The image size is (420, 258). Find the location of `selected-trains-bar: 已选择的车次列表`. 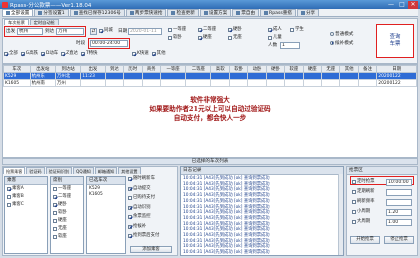

selected-trains-bar: 已选择的车次列表 is located at coordinates (210, 161).